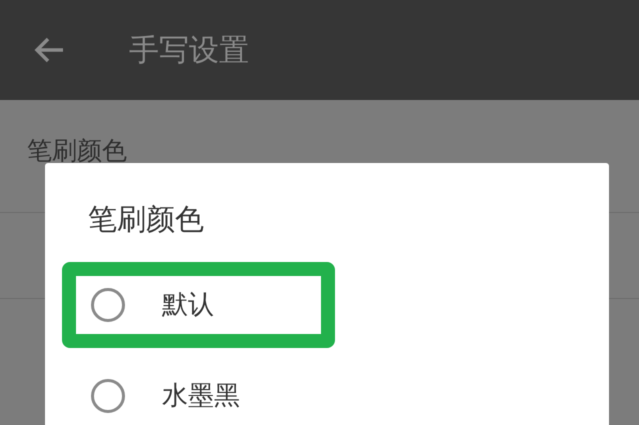 The image size is (639, 425). What do you see at coordinates (146, 219) in the screenshot?
I see `dialog-title: 笔刷颜色` at bounding box center [146, 219].